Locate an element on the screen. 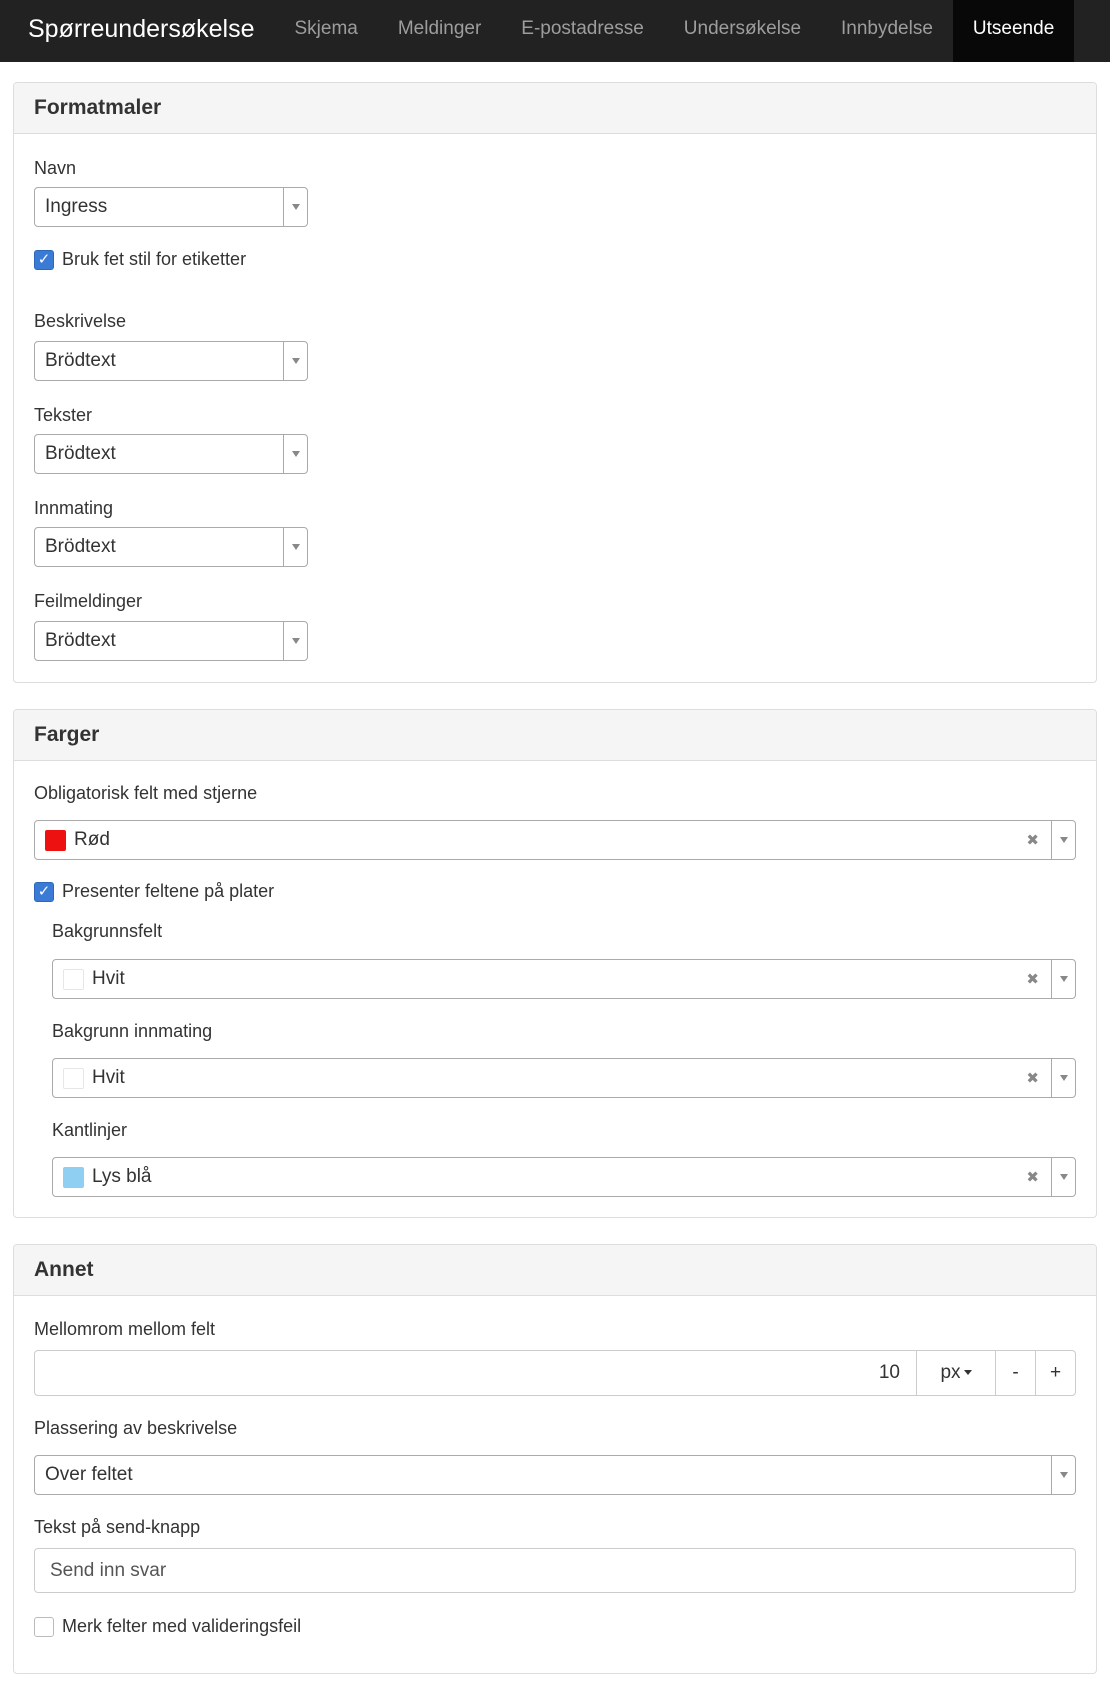 Image resolution: width=1110 pixels, height=1686 pixels. spacing-label: Mellomrom mellom felt is located at coordinates (125, 1329).